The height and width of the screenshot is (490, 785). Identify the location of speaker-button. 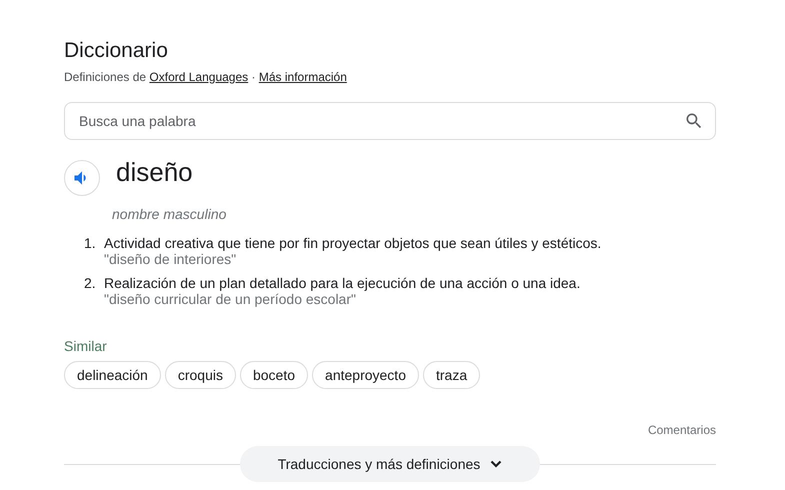
(82, 178).